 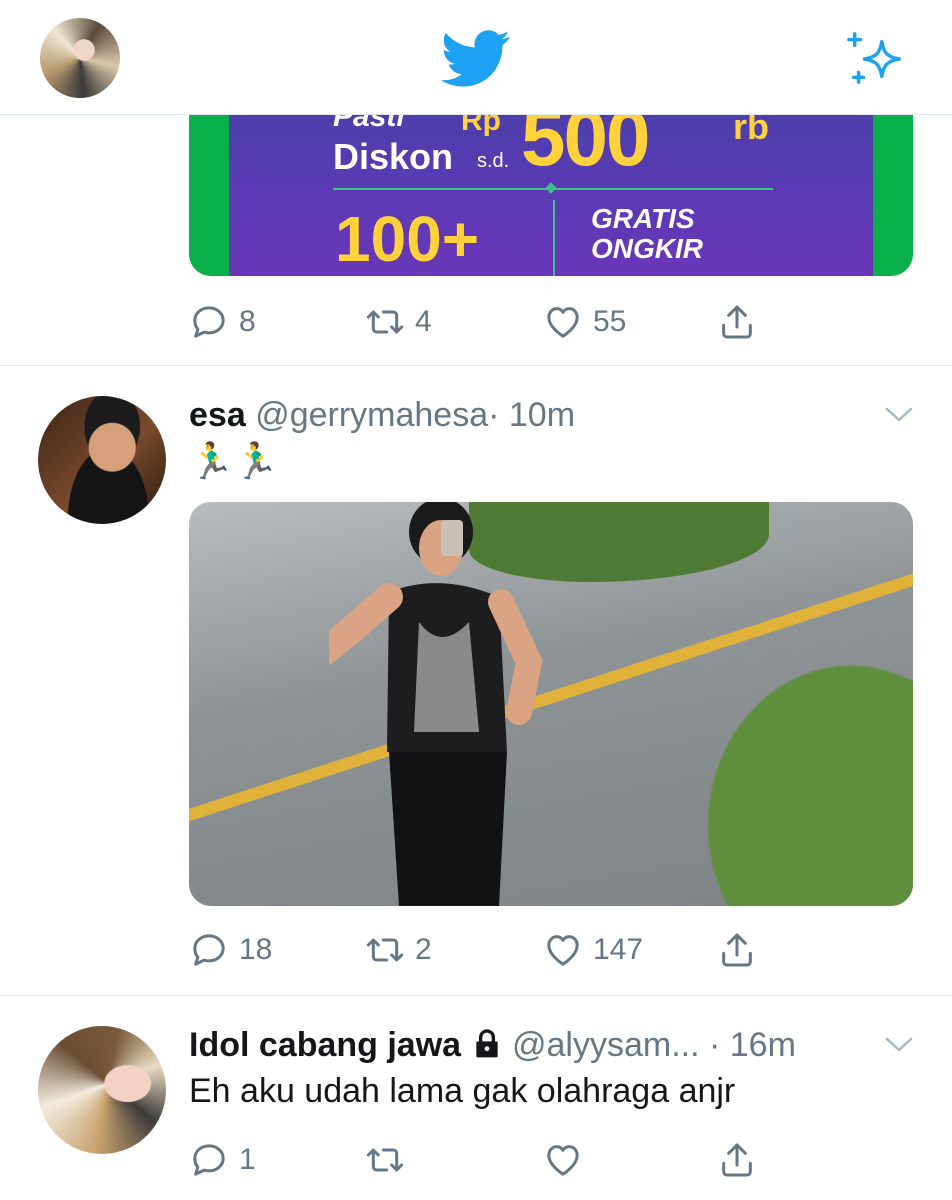 I want to click on tweet-actions: 1, so click(x=489, y=1160).